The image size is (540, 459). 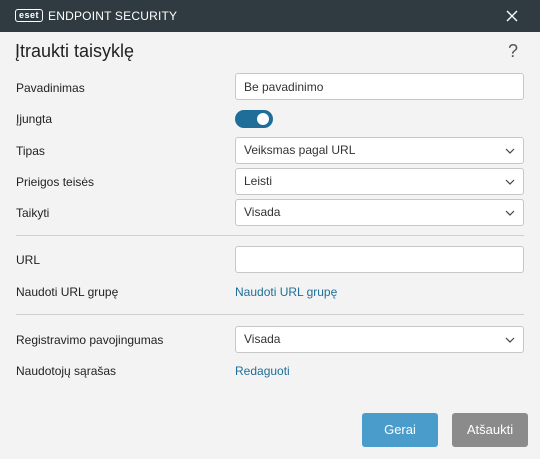 I want to click on log-severity-label: Registravimo pavojingumas, so click(x=90, y=340).